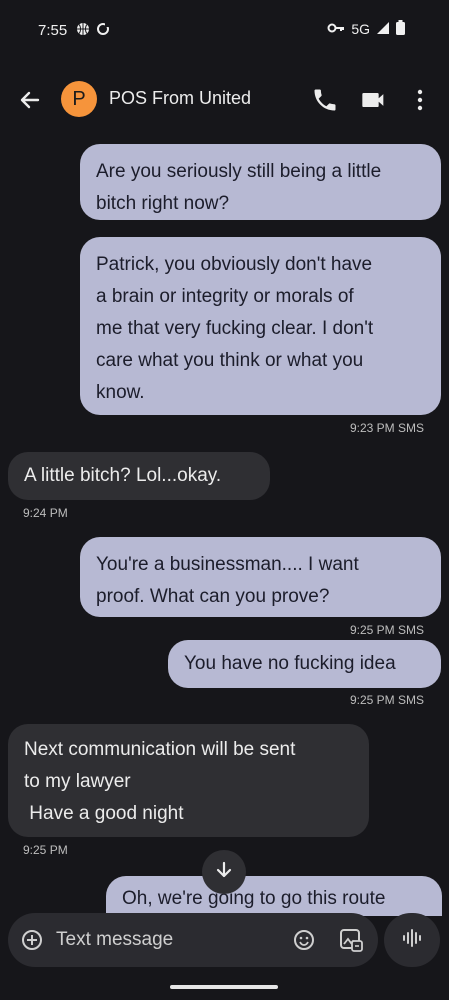 The height and width of the screenshot is (1000, 449). I want to click on message-text-line: a brain or integrity or morals of, so click(225, 296).